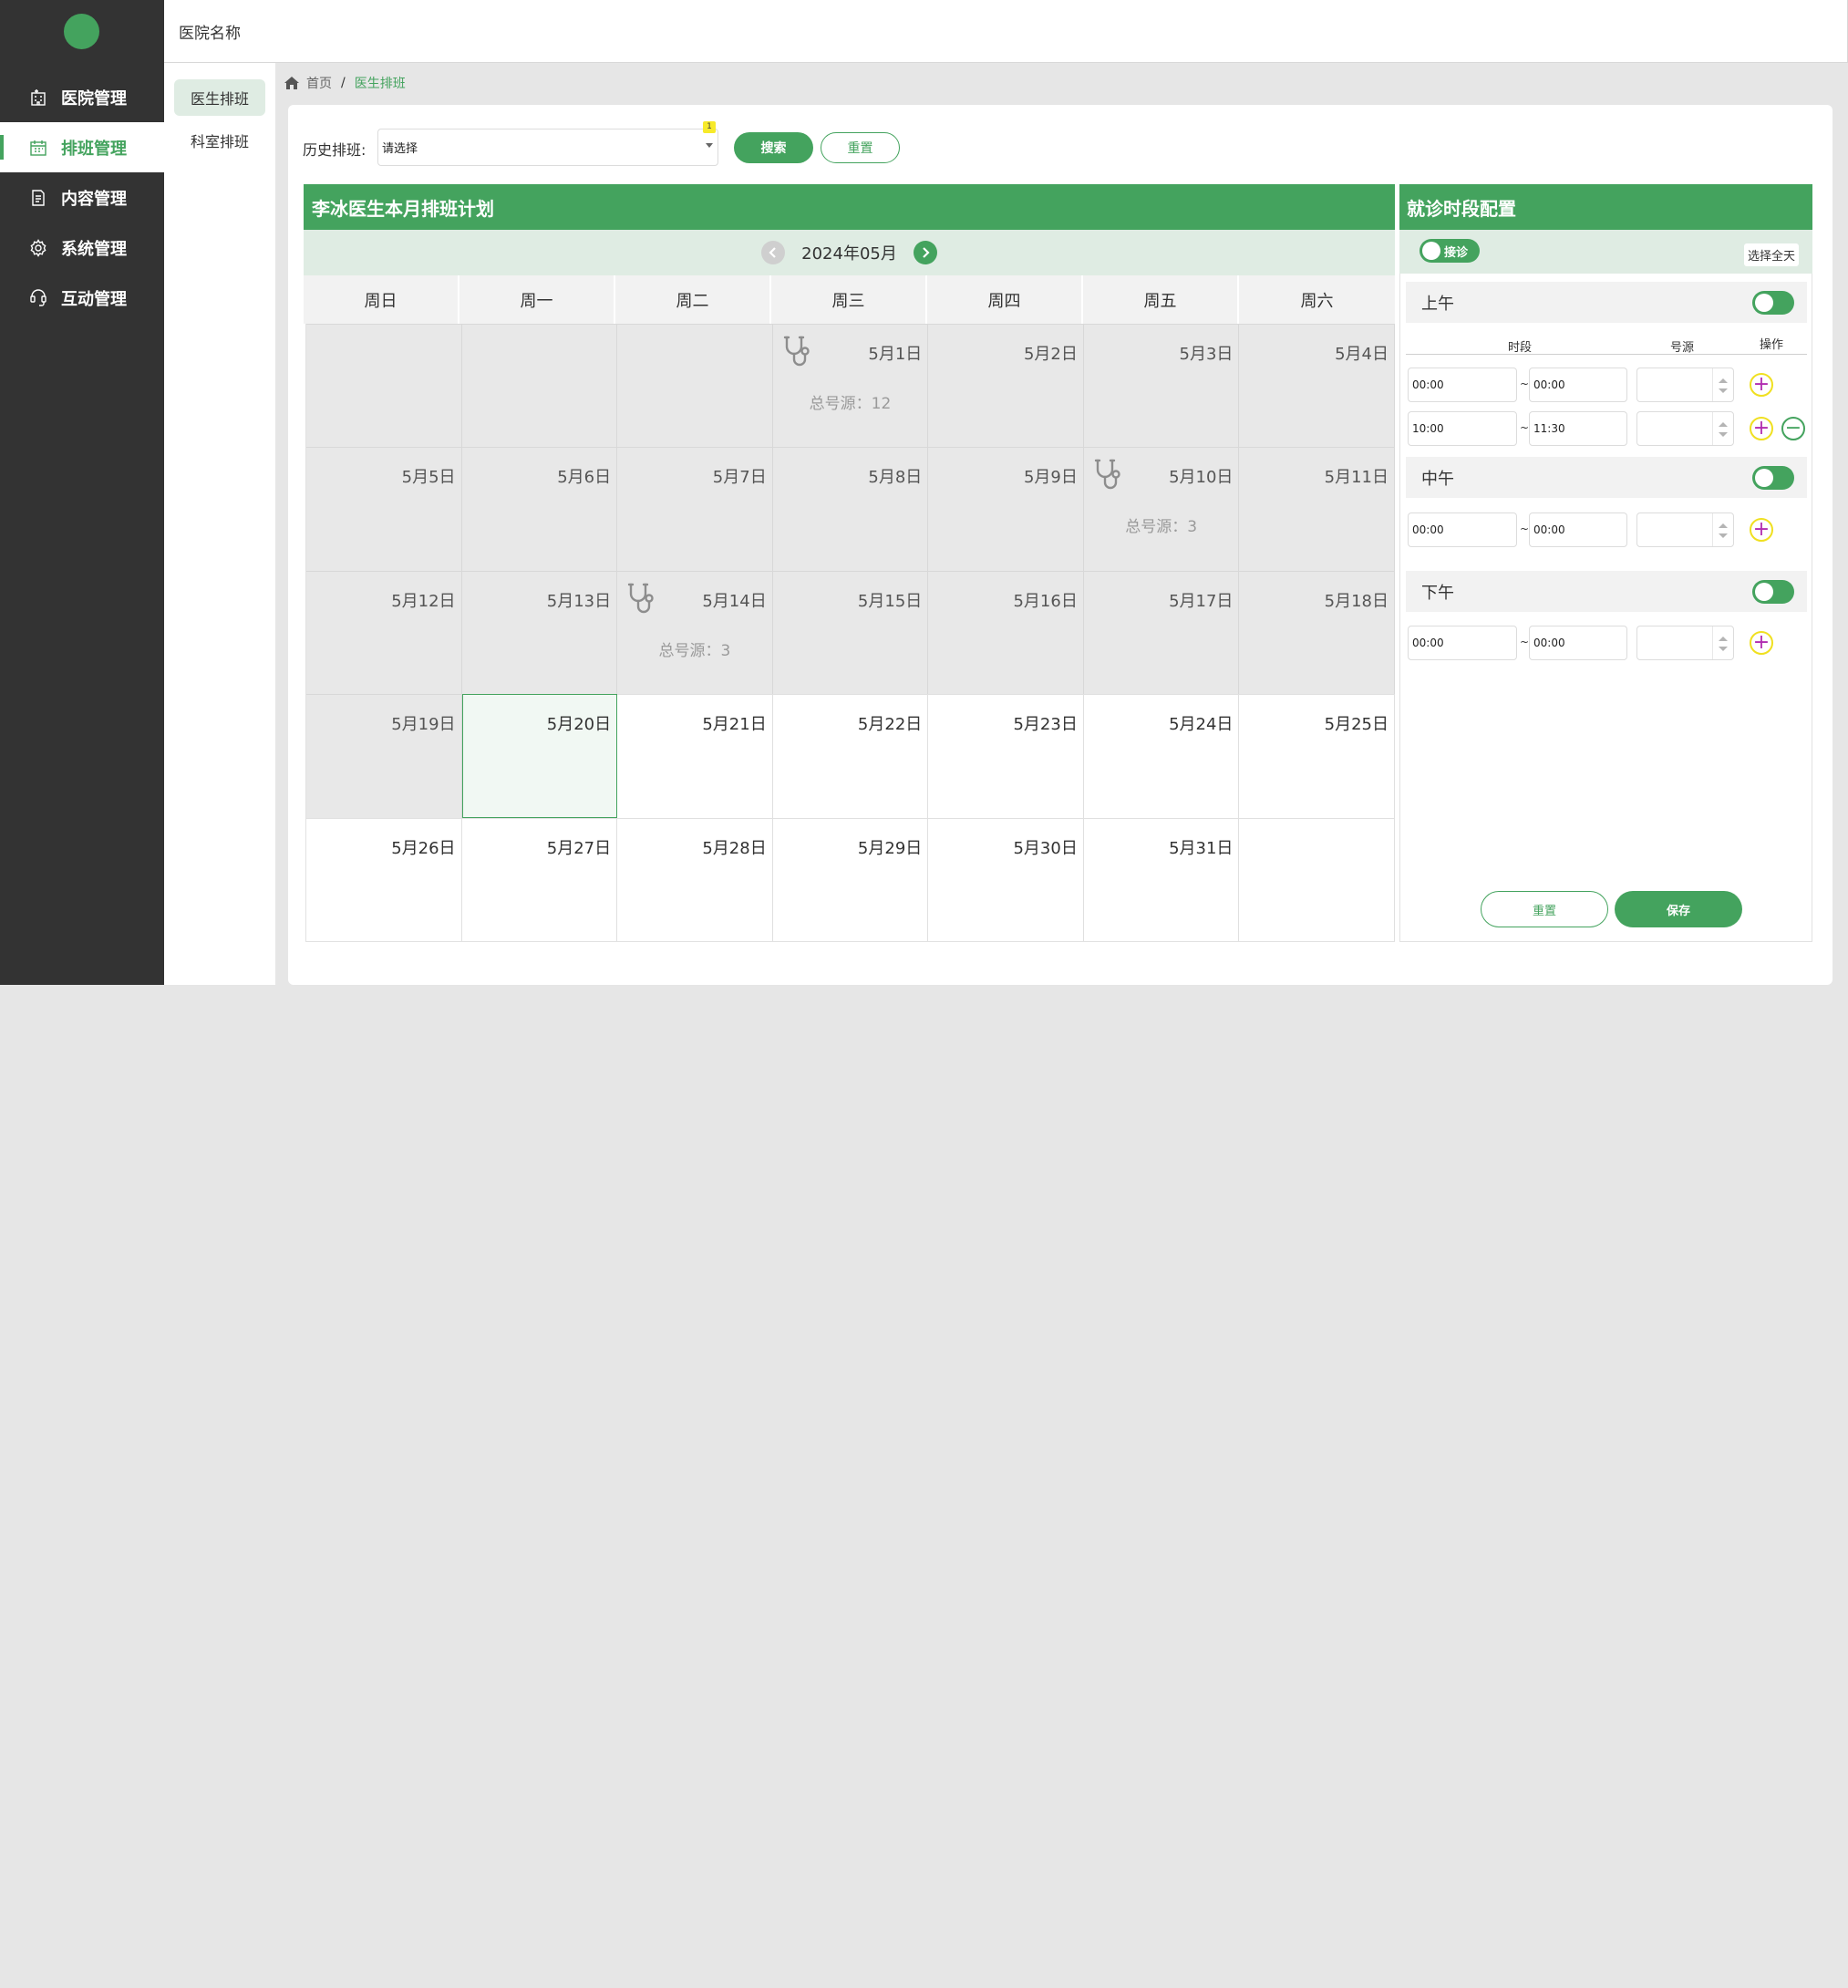  Describe the element at coordinates (798, 354) in the screenshot. I see `stethoscope-icon` at that location.